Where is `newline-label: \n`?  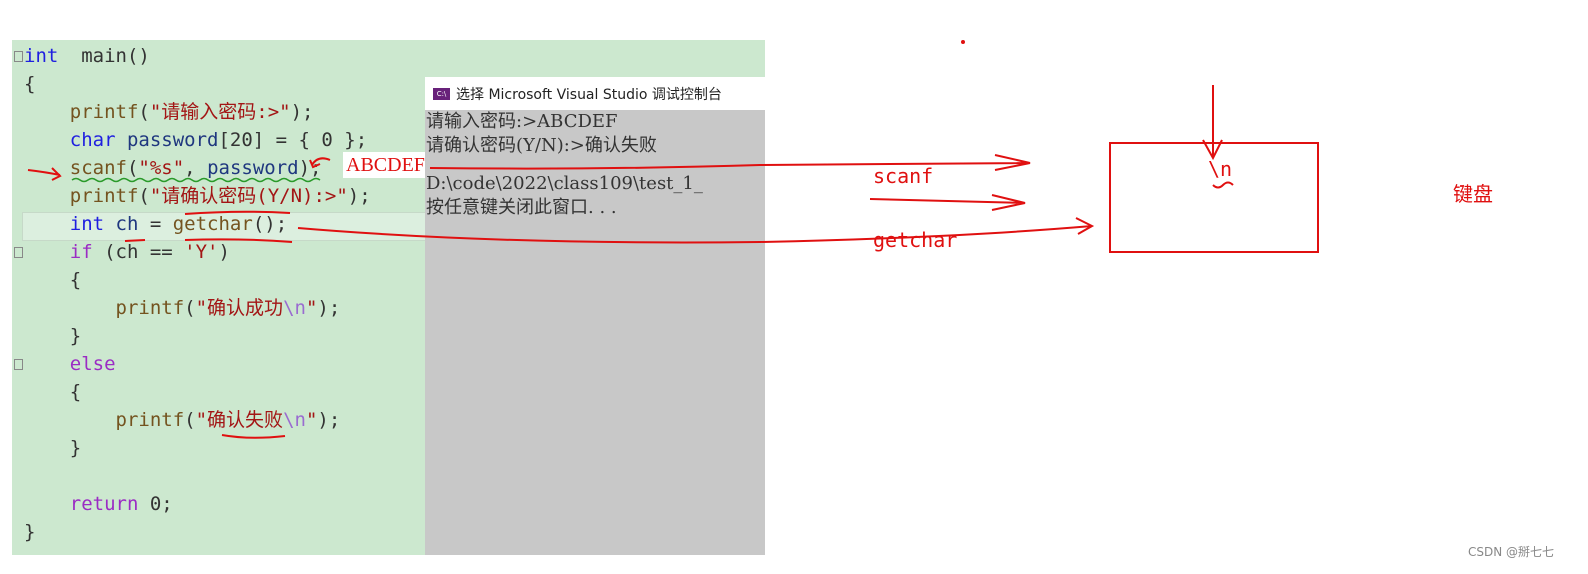 newline-label: \n is located at coordinates (1220, 169).